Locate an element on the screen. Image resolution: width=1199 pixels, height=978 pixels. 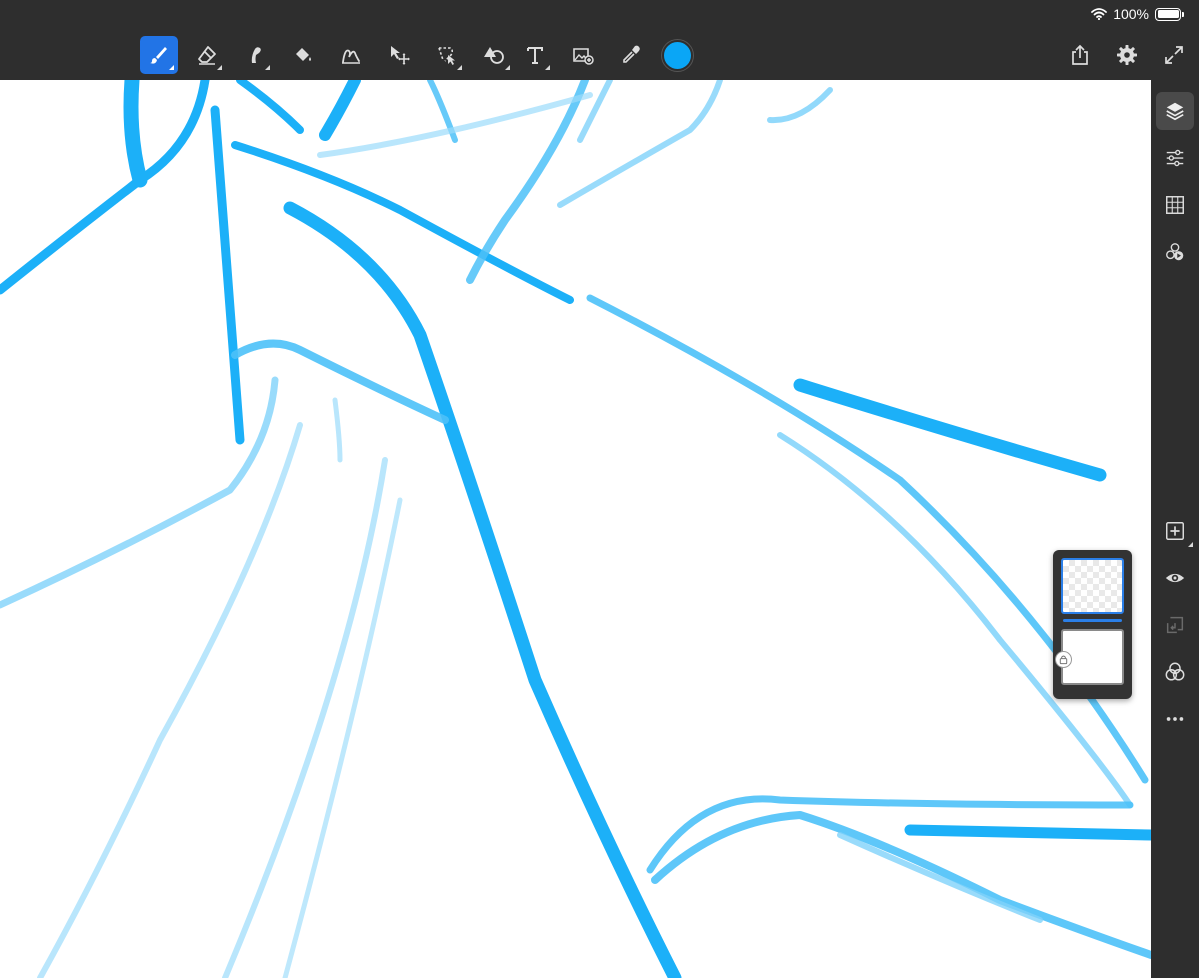
share-icon is located at coordinates (1080, 54).